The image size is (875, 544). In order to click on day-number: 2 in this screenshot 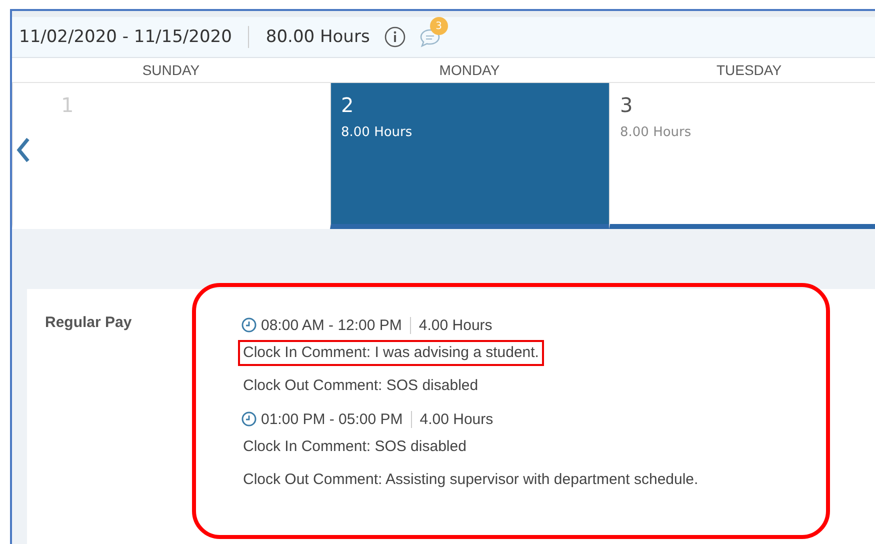, I will do `click(347, 105)`.